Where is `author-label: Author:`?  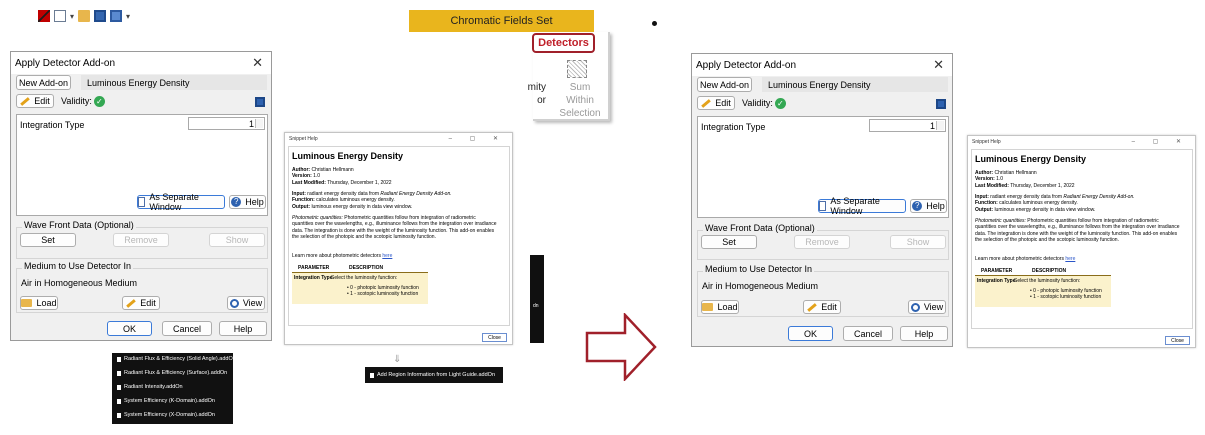 author-label: Author: is located at coordinates (301, 170).